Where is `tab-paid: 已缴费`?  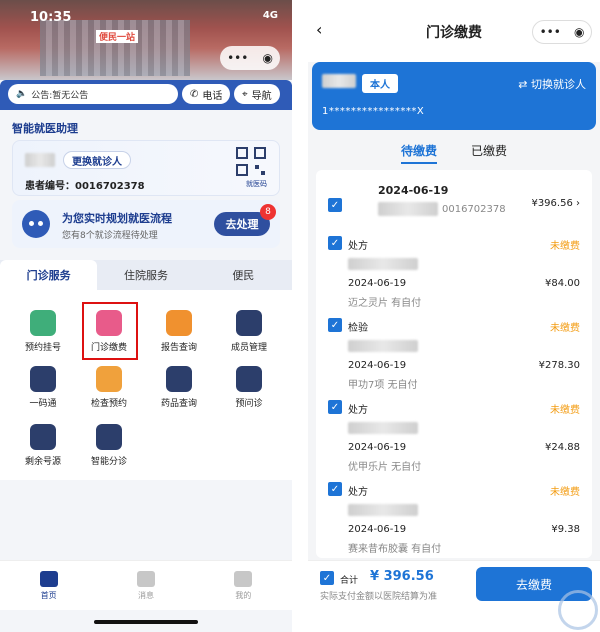 tab-paid: 已缴费 is located at coordinates (489, 150).